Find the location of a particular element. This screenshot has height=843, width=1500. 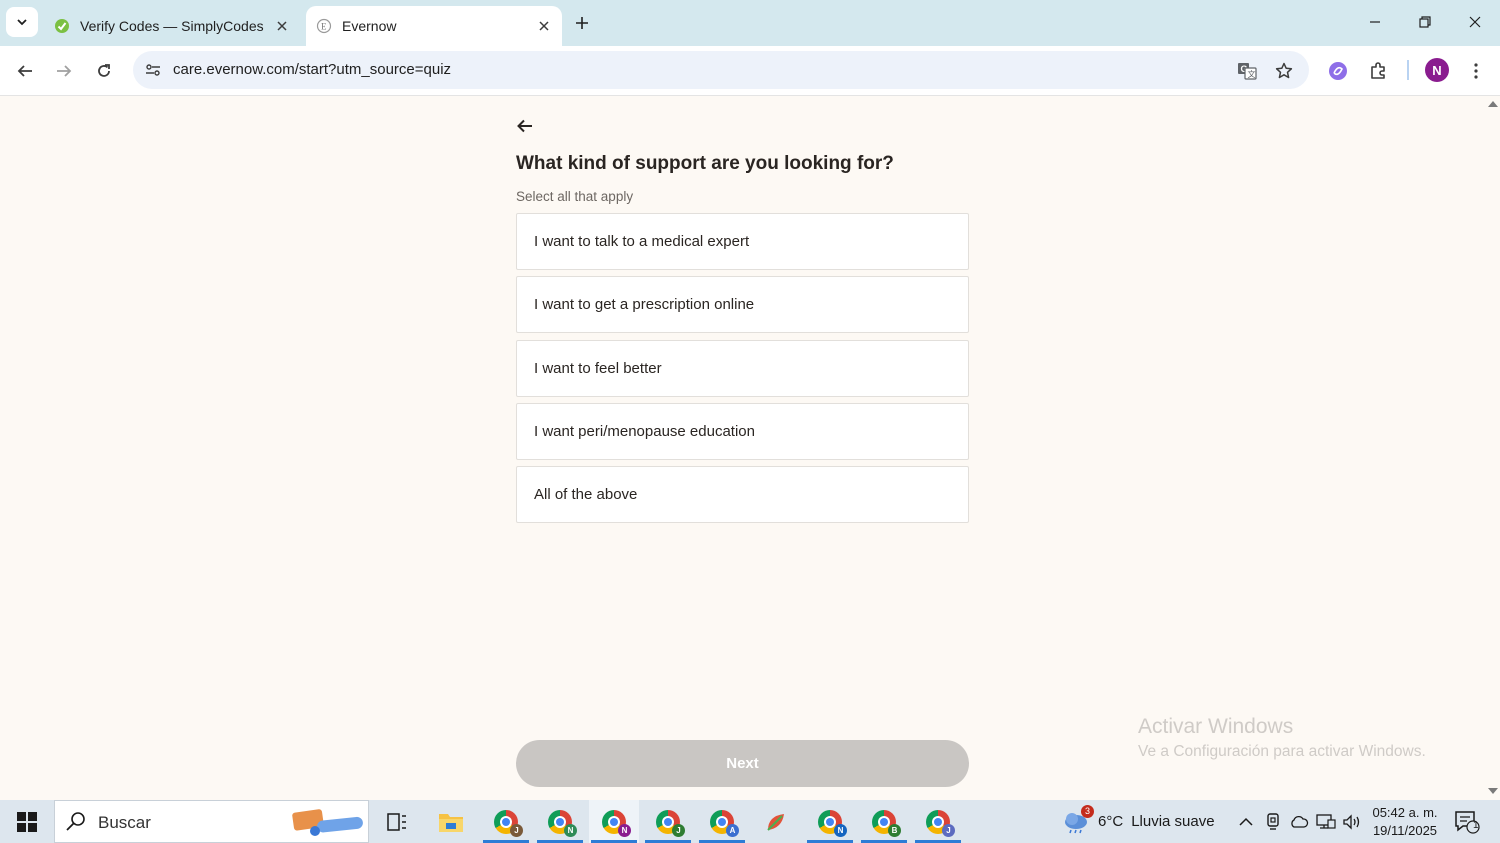

option-prescription-online: I want to get a prescription online is located at coordinates (742, 304).